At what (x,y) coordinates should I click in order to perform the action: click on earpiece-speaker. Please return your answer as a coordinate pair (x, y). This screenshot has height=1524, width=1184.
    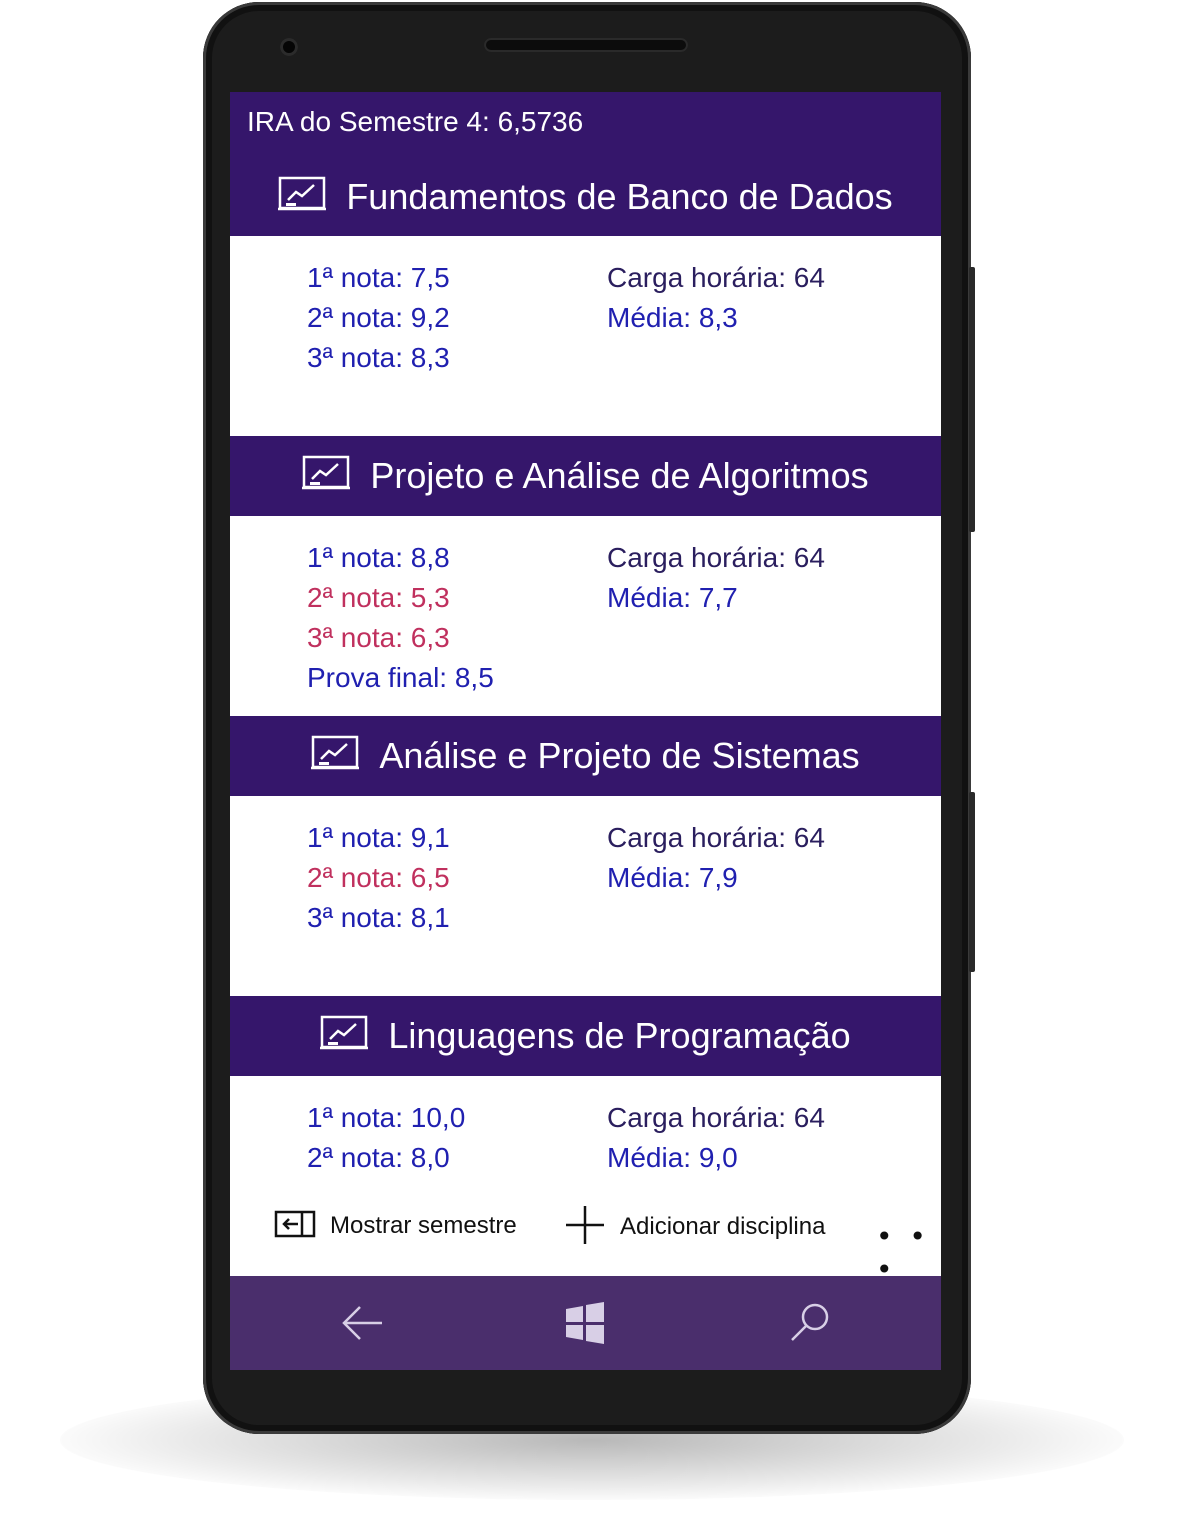
    Looking at the image, I should click on (586, 45).